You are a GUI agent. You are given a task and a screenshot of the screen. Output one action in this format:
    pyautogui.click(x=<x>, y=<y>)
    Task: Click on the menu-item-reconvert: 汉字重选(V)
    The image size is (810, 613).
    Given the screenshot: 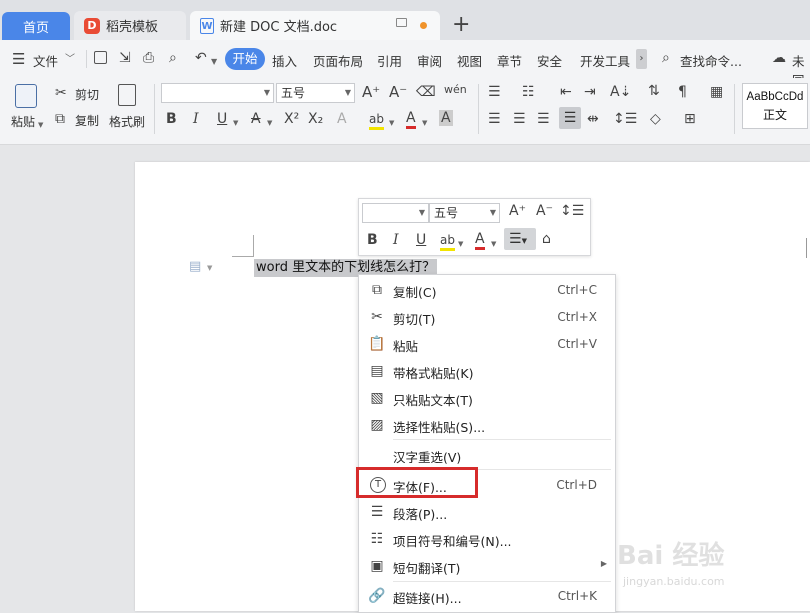 What is the action you would take?
    pyautogui.click(x=487, y=455)
    